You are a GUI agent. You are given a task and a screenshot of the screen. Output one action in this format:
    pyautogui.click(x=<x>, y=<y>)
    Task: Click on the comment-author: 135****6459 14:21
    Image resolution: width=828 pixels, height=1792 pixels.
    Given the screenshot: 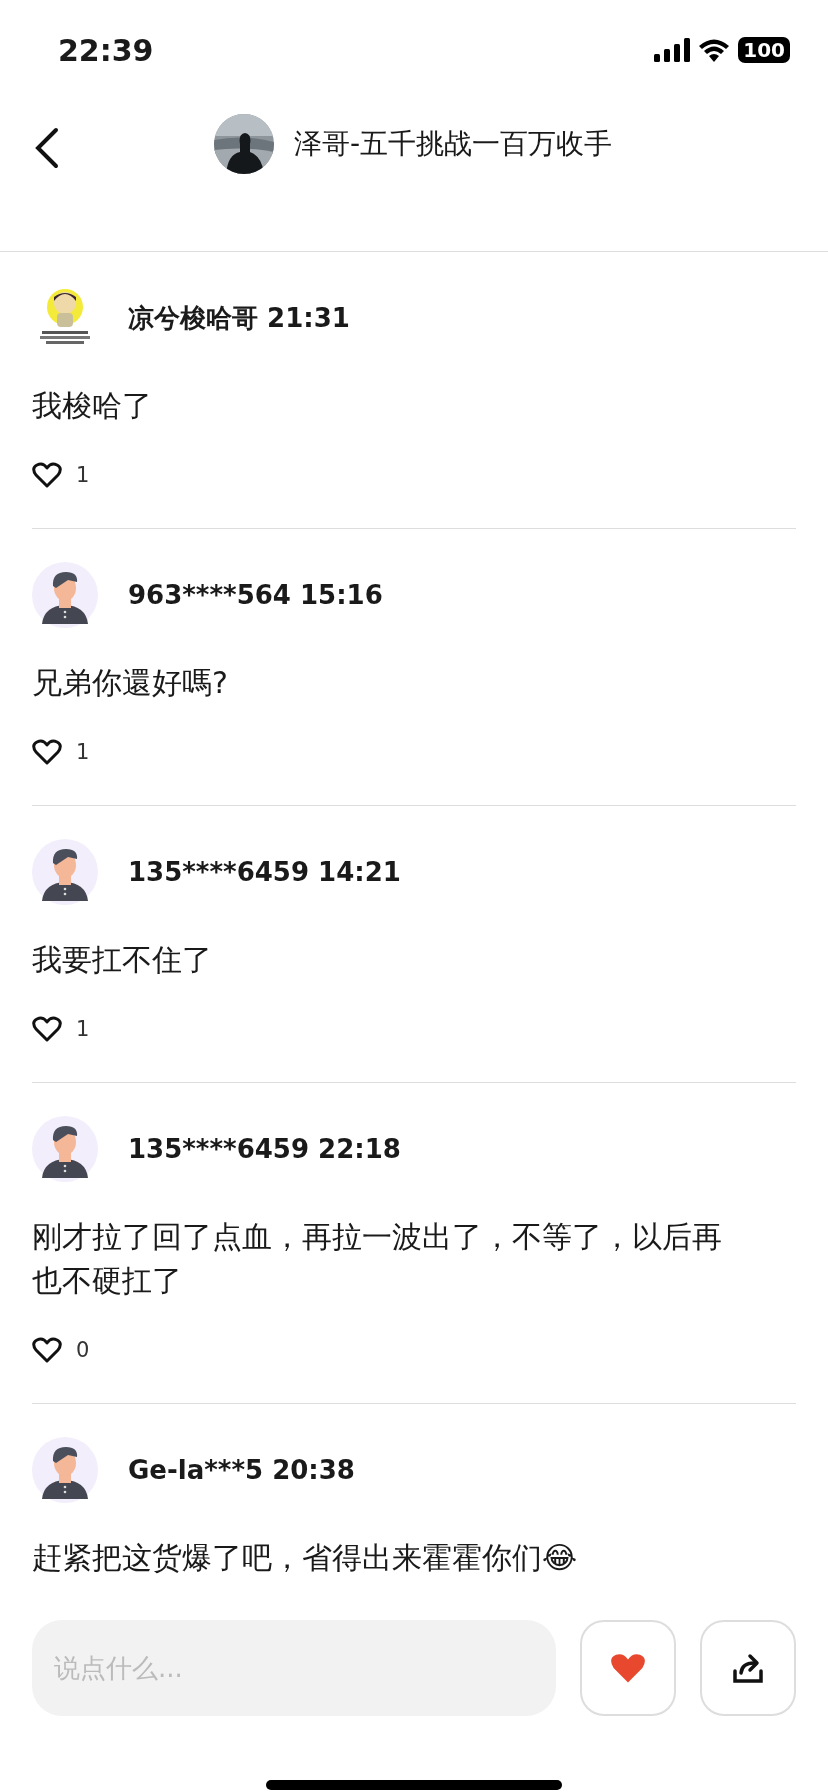 What is the action you would take?
    pyautogui.click(x=264, y=872)
    